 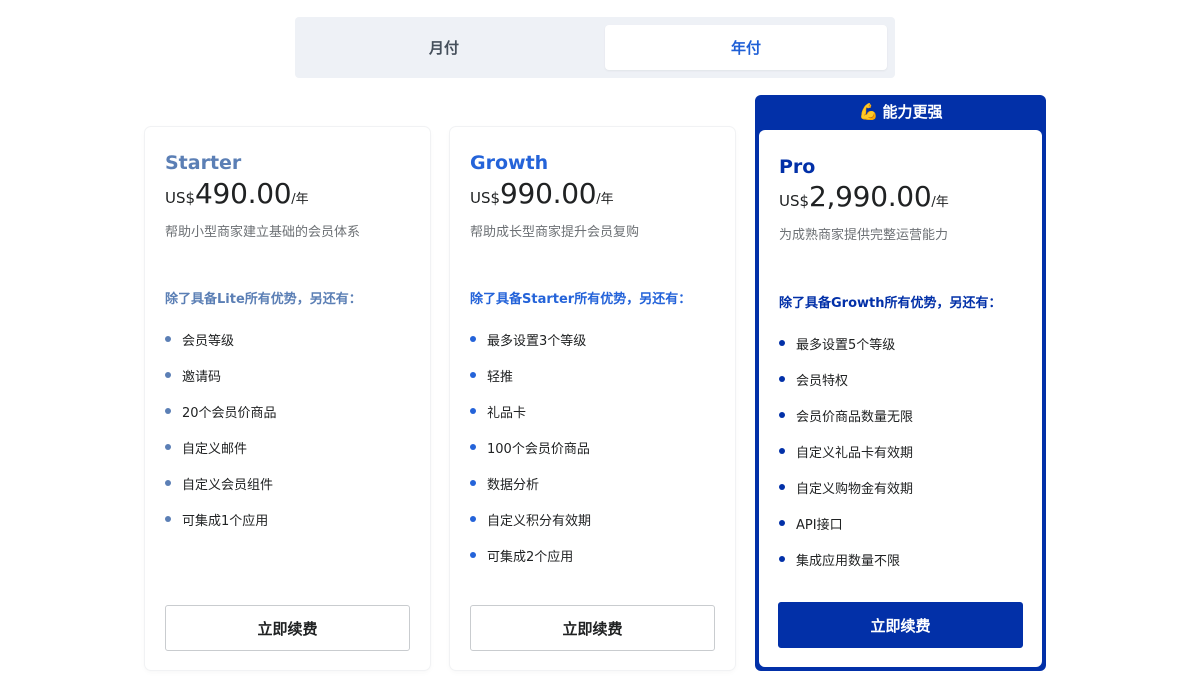 I want to click on feature-list: 会员等级 邀请码 20个会员价商品 自定义邮件 自定义会员组件 可集成1个应用, so click(x=221, y=429).